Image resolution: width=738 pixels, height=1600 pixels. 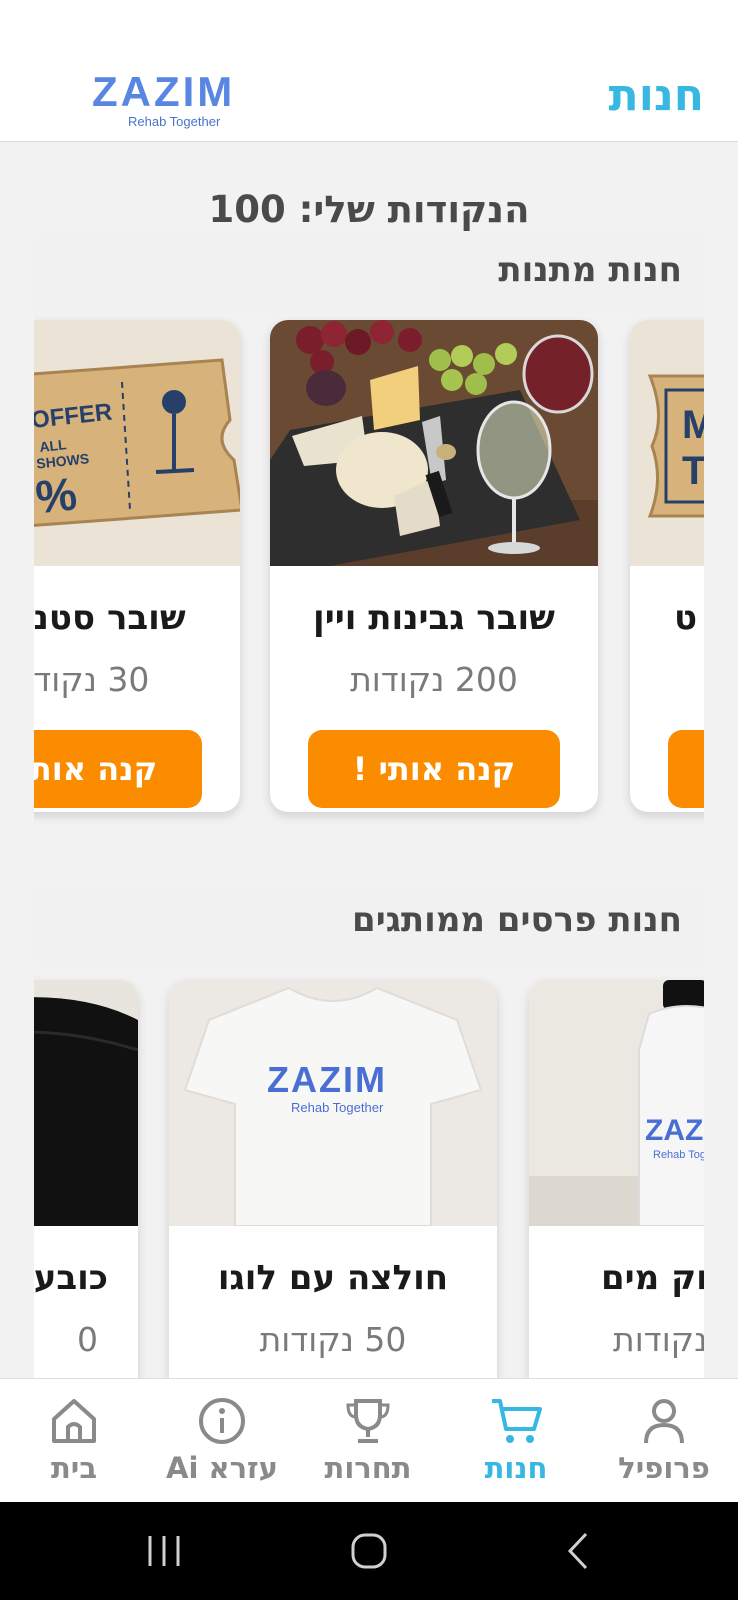 I want to click on gift-card-title: שובר סטנדאפ, so click(x=110, y=618).